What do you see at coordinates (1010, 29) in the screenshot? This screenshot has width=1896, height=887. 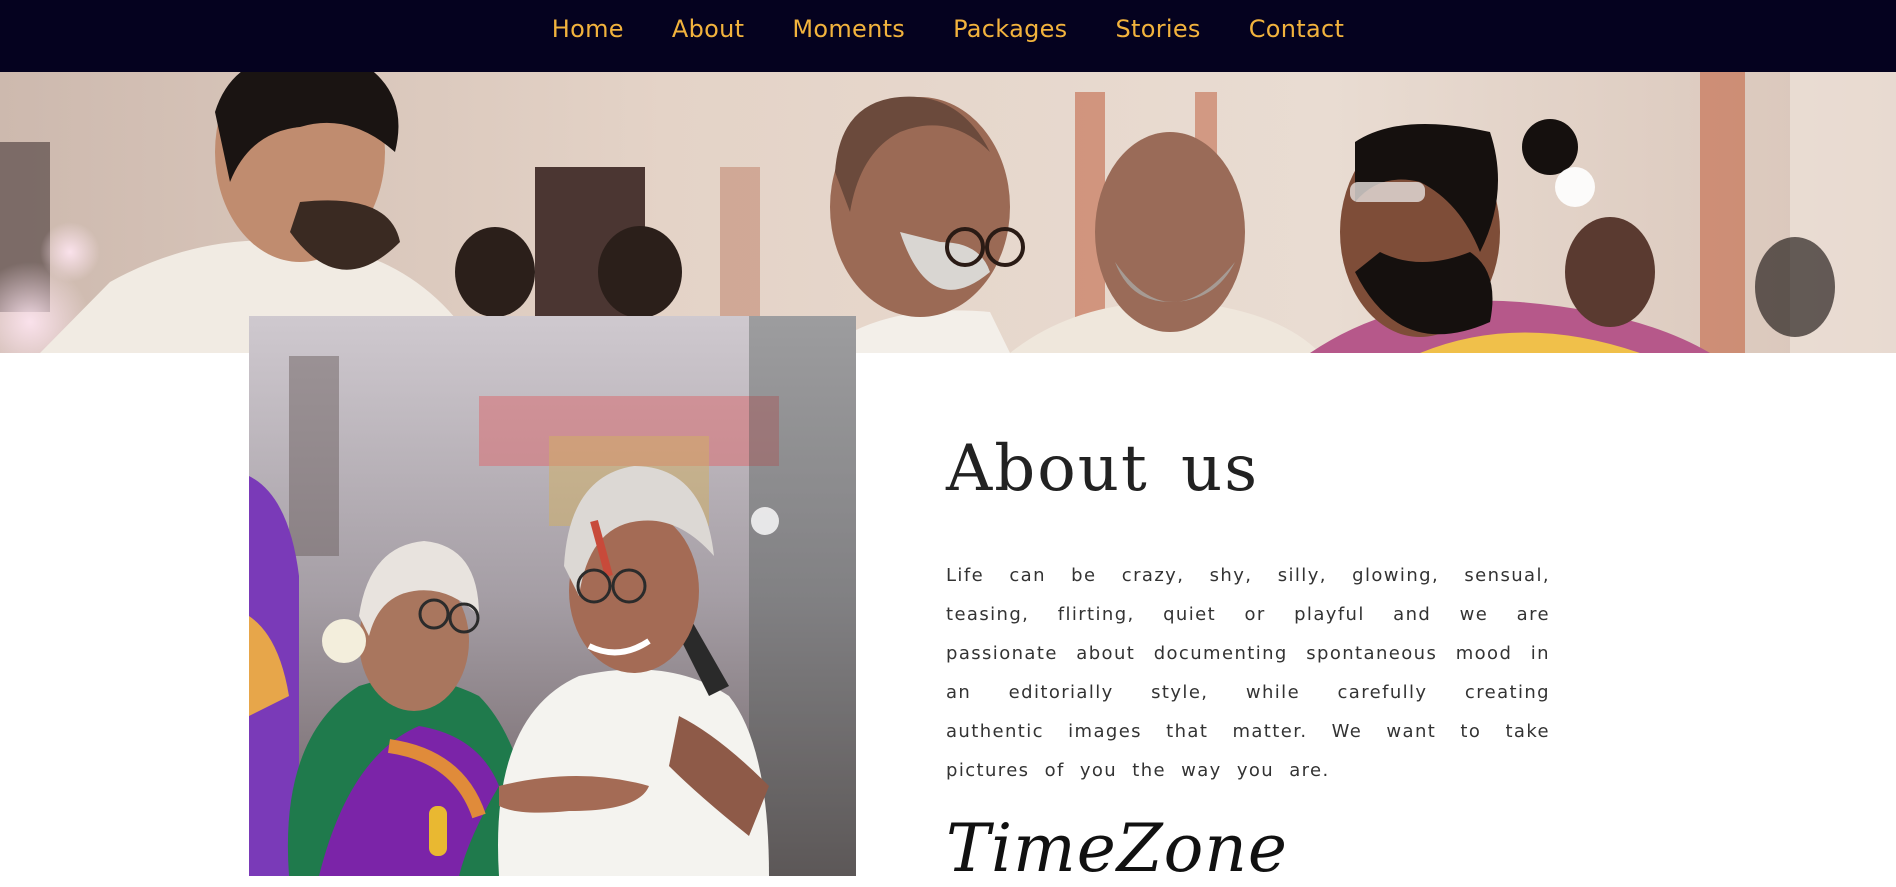 I see `nav-item-packages: Packages` at bounding box center [1010, 29].